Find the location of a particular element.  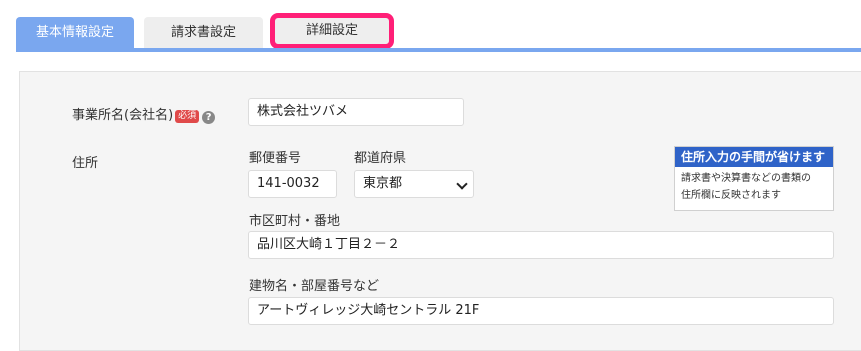

required-badge: 必須 is located at coordinates (187, 116).